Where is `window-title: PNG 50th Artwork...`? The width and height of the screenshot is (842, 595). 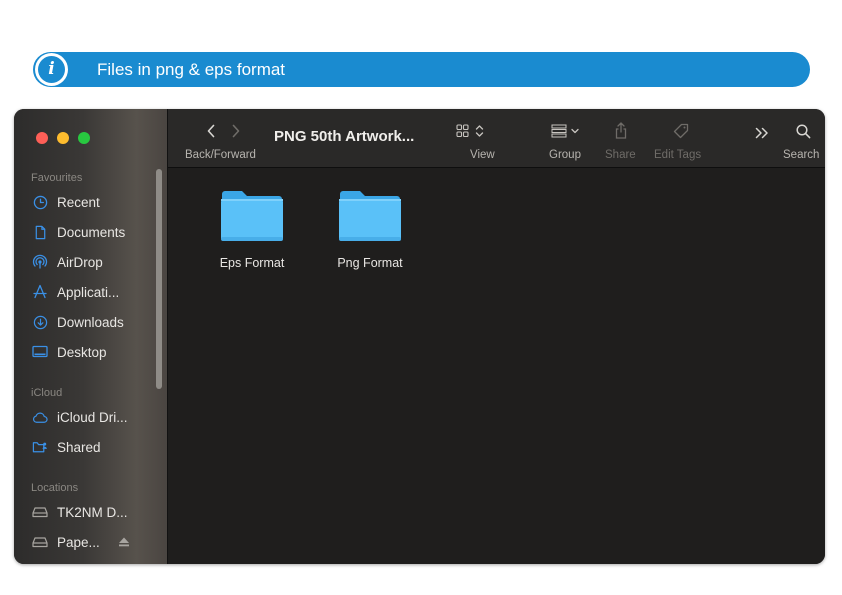
window-title: PNG 50th Artwork... is located at coordinates (344, 136).